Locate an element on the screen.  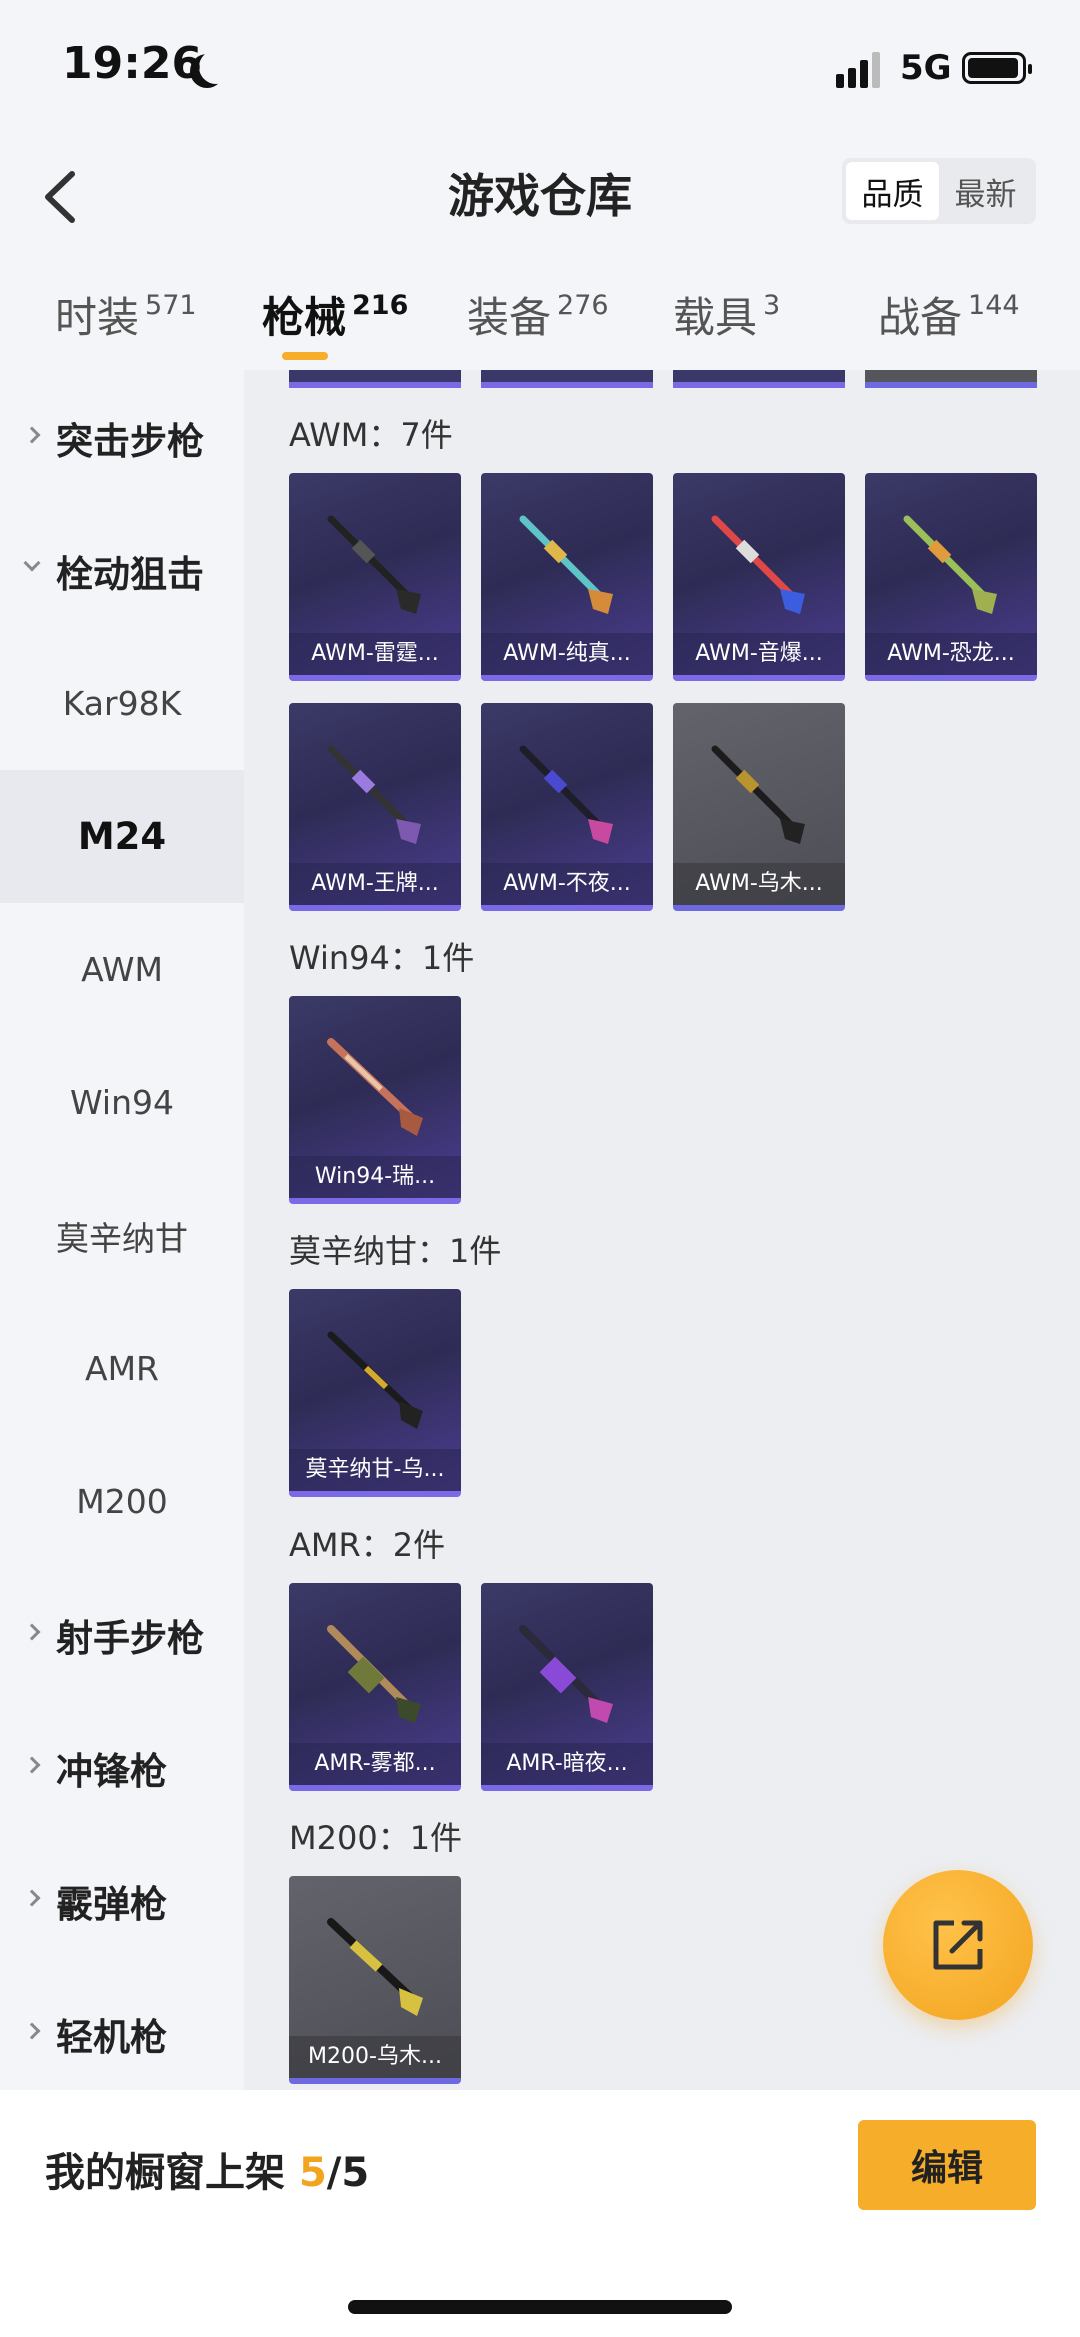
category-tabs: 时装 571 枪械 216 装备 276 载具 3 战备 144 is located at coordinates (540, 320).